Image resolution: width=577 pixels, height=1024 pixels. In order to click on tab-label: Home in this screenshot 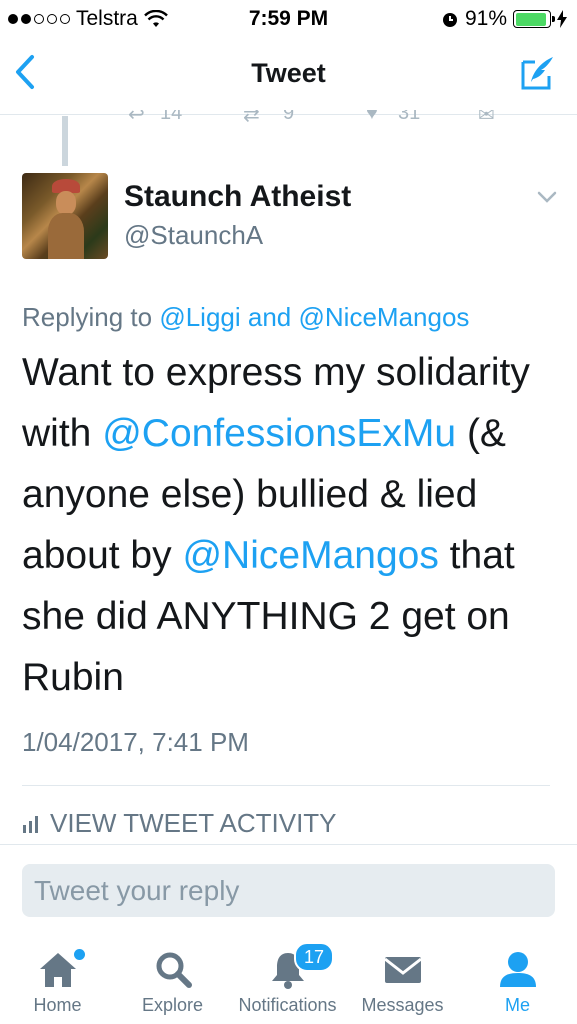, I will do `click(57, 1005)`.